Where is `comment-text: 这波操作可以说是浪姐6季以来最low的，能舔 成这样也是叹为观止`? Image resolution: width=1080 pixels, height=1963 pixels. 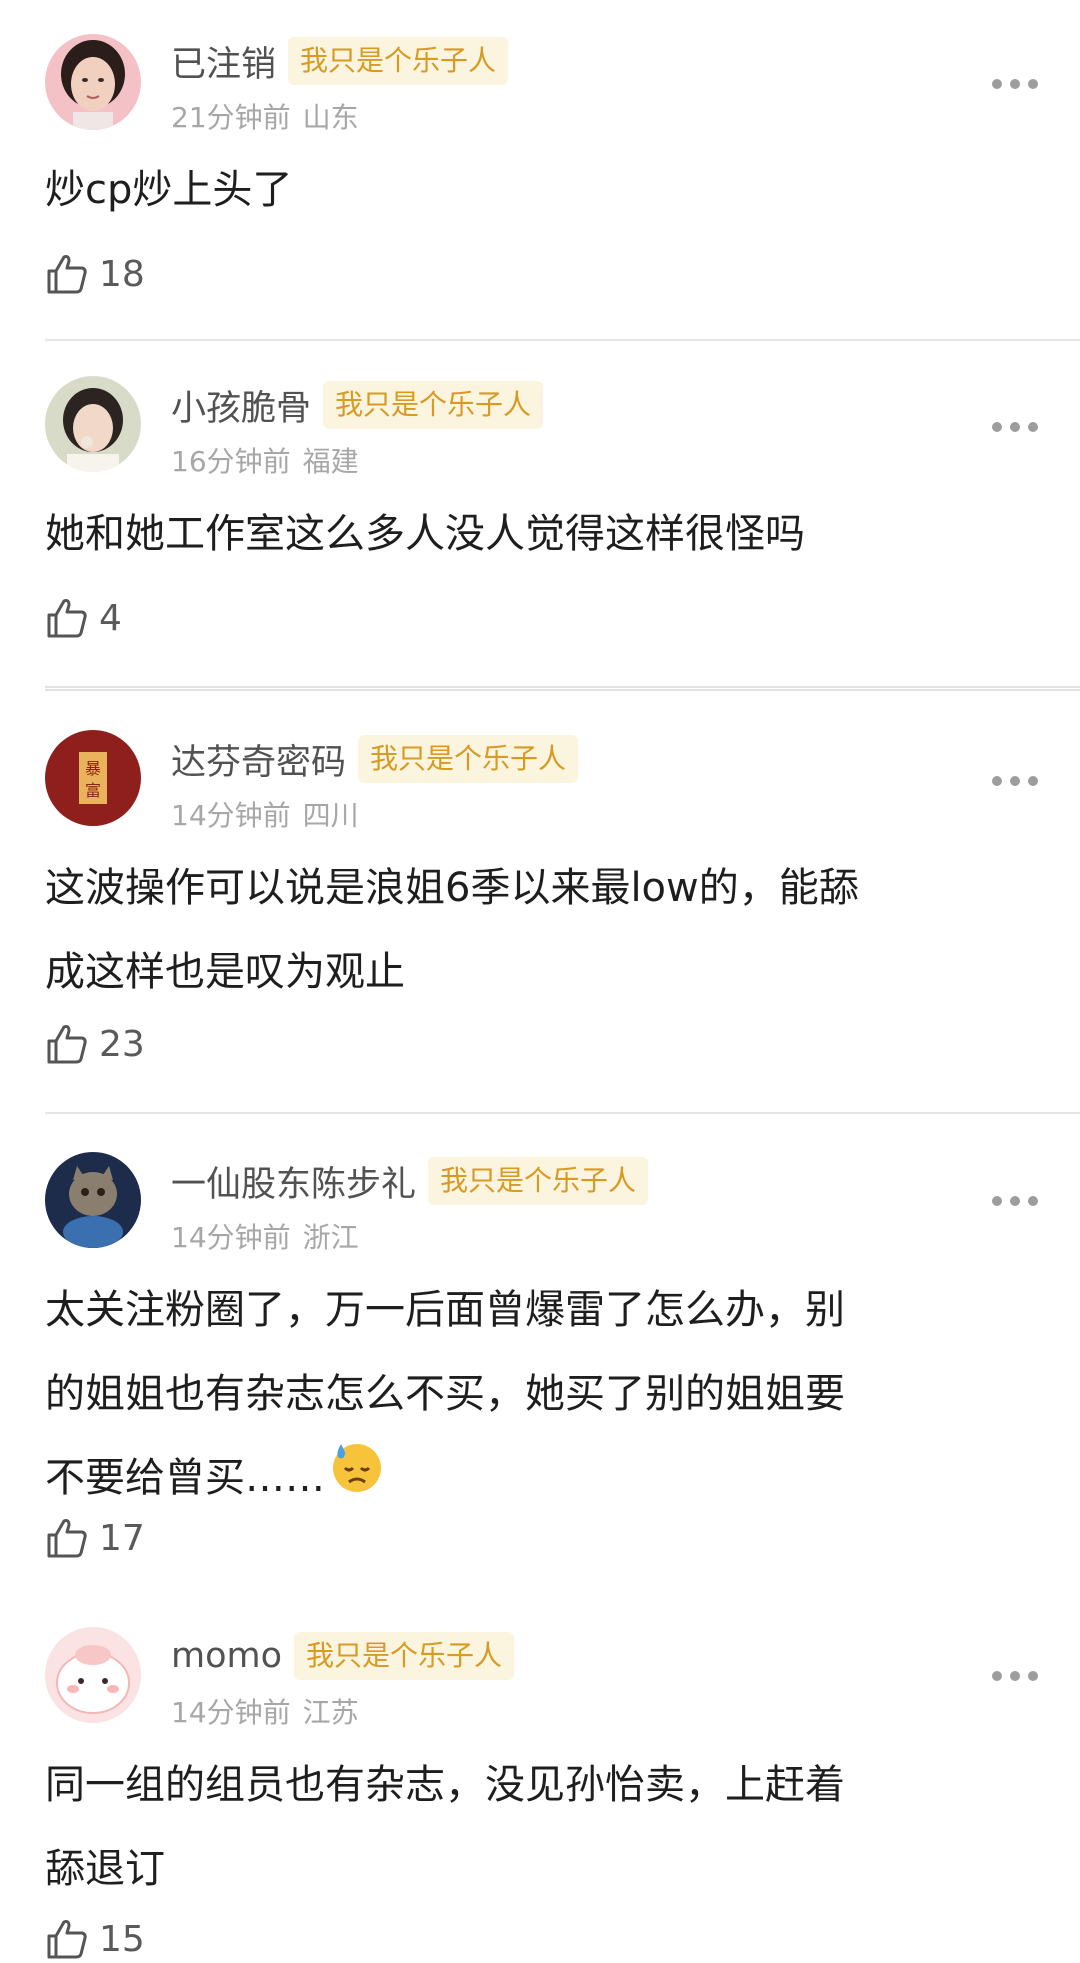
comment-text: 这波操作可以说是浪姐6季以来最low的，能舔 成这样也是叹为观止 is located at coordinates (452, 930).